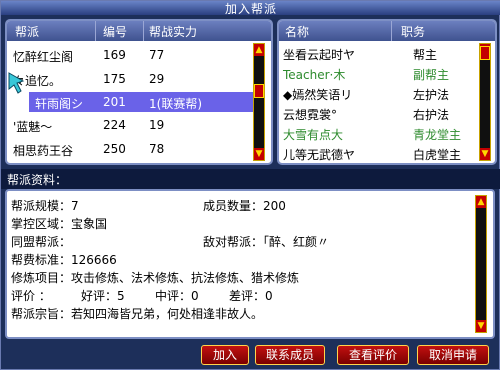  What do you see at coordinates (314, 75) in the screenshot?
I see `member-name: Teacher·木` at bounding box center [314, 75].